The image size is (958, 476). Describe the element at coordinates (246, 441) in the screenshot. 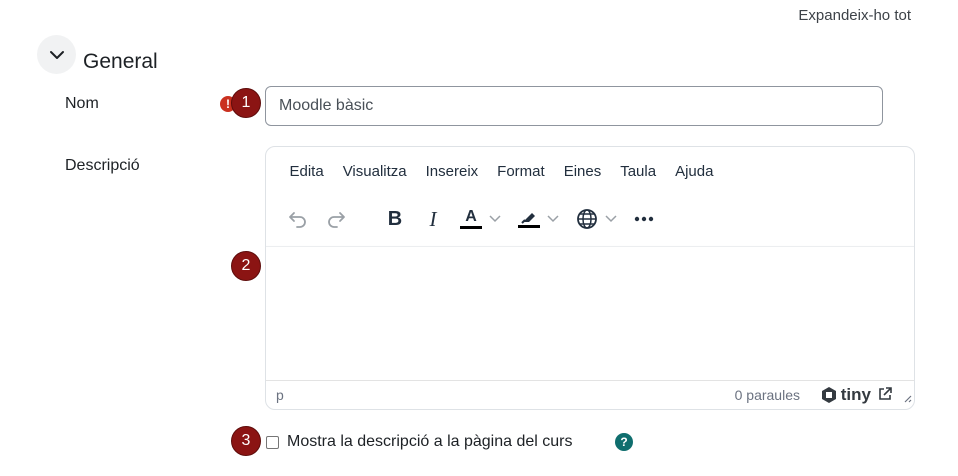

I see `step-badge-3: 3` at that location.